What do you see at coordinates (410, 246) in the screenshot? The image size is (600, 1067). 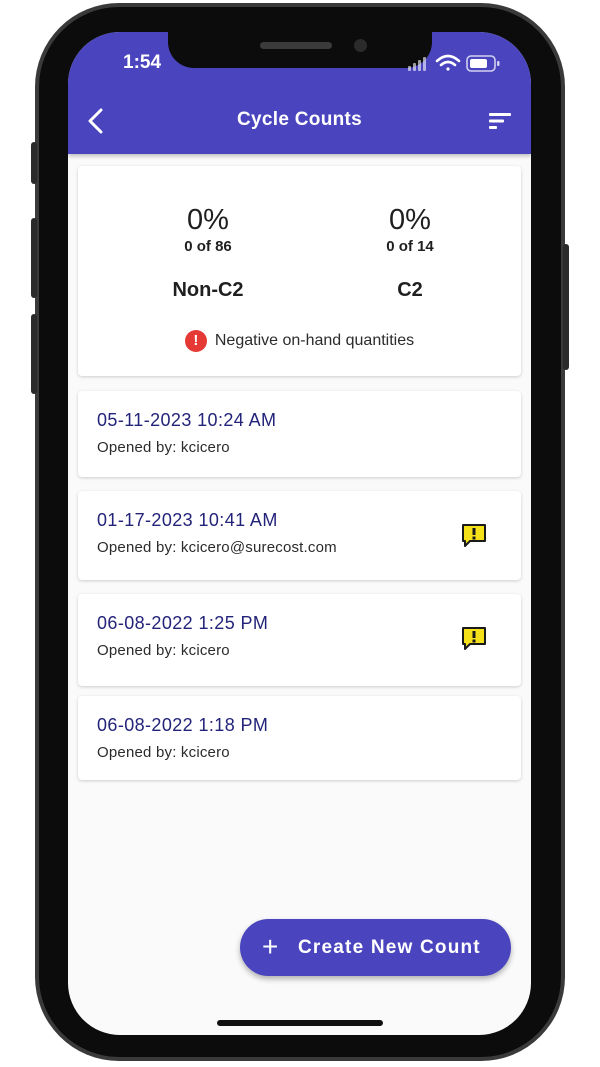 I see `c2-fraction: 0 of 14` at bounding box center [410, 246].